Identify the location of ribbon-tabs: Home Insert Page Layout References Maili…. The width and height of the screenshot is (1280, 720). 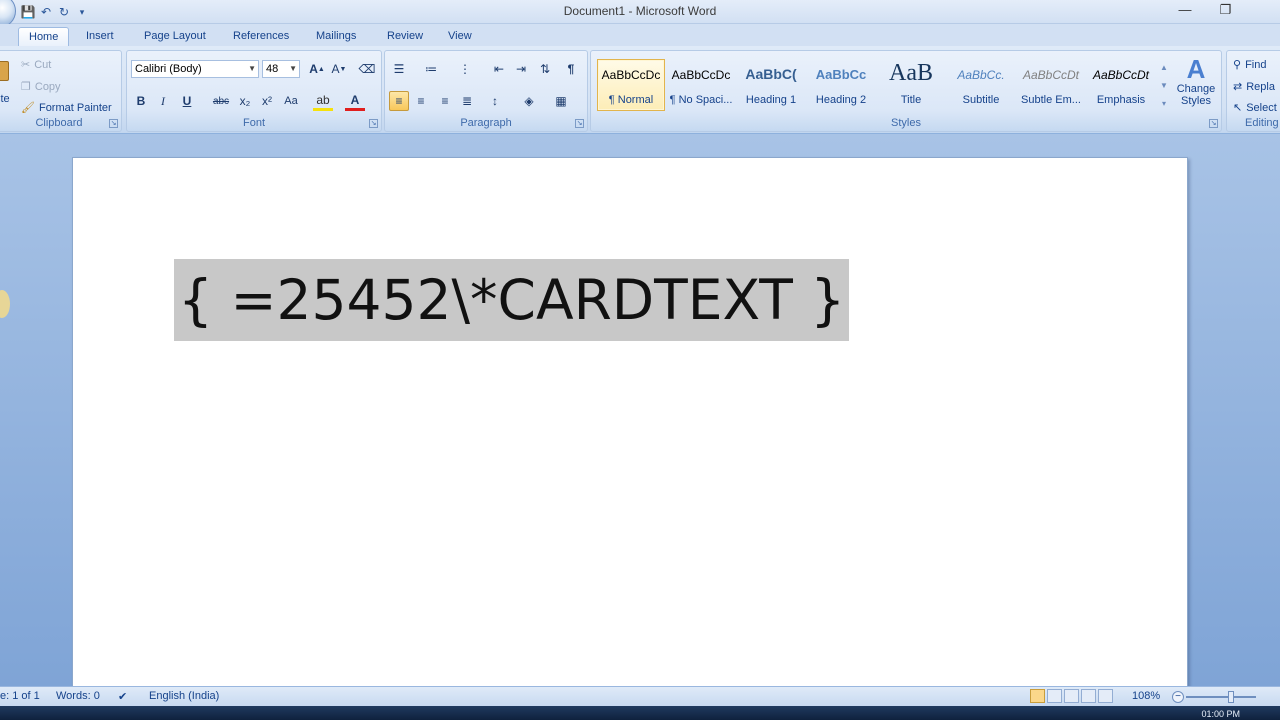
(640, 35).